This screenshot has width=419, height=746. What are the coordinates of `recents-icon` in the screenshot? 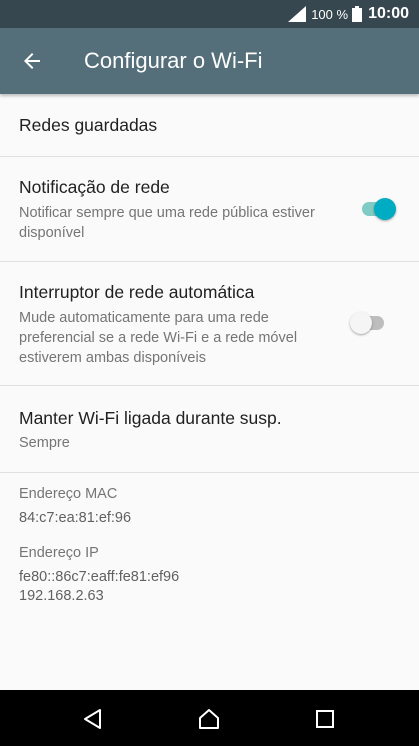 It's located at (325, 719).